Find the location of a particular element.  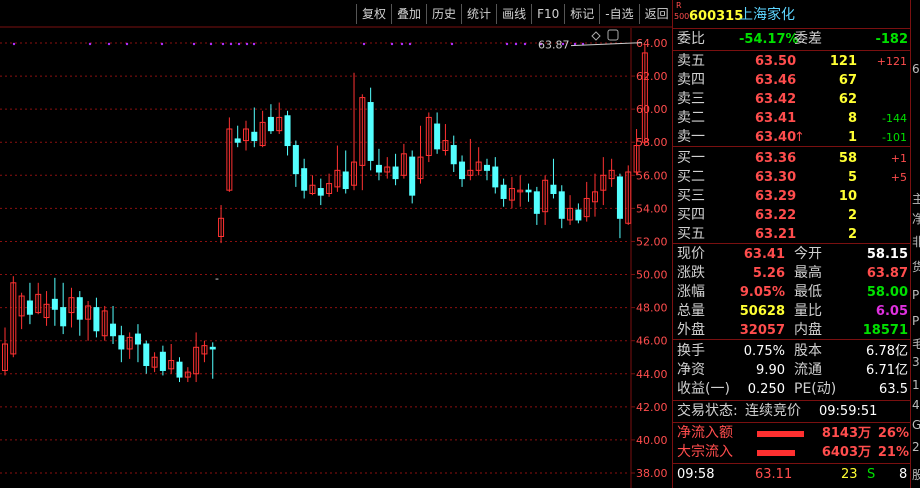

sell-level-4: 卖四 63.46 67 is located at coordinates (792, 80).